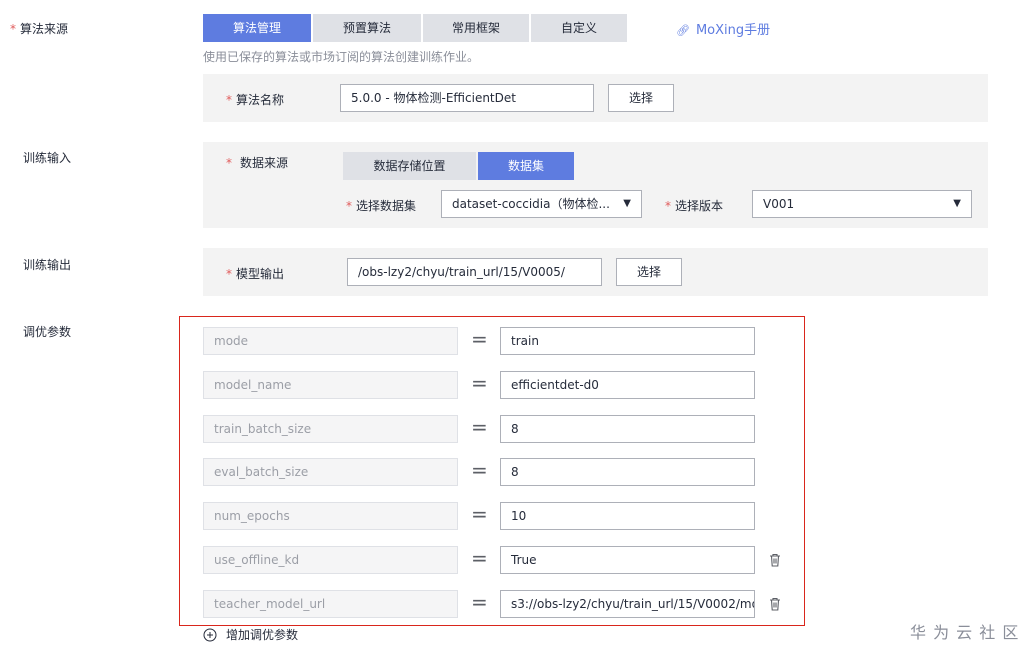  I want to click on moxing-manual-link: 🔗︎ MoXing手册, so click(723, 28).